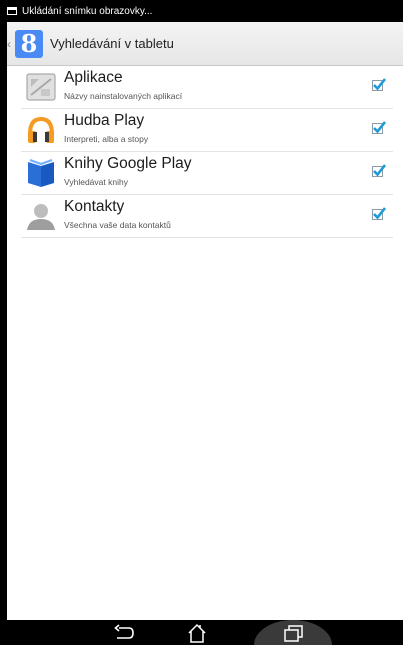  Describe the element at coordinates (94, 206) in the screenshot. I see `item-title: Kontakty` at that location.